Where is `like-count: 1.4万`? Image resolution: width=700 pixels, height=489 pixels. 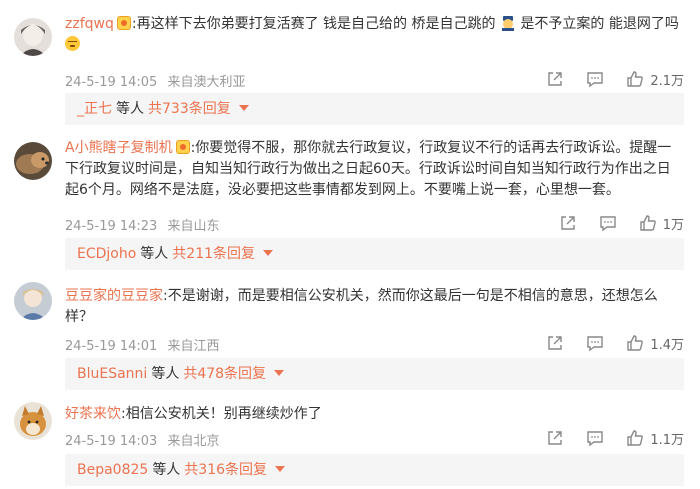 like-count: 1.4万 is located at coordinates (667, 345).